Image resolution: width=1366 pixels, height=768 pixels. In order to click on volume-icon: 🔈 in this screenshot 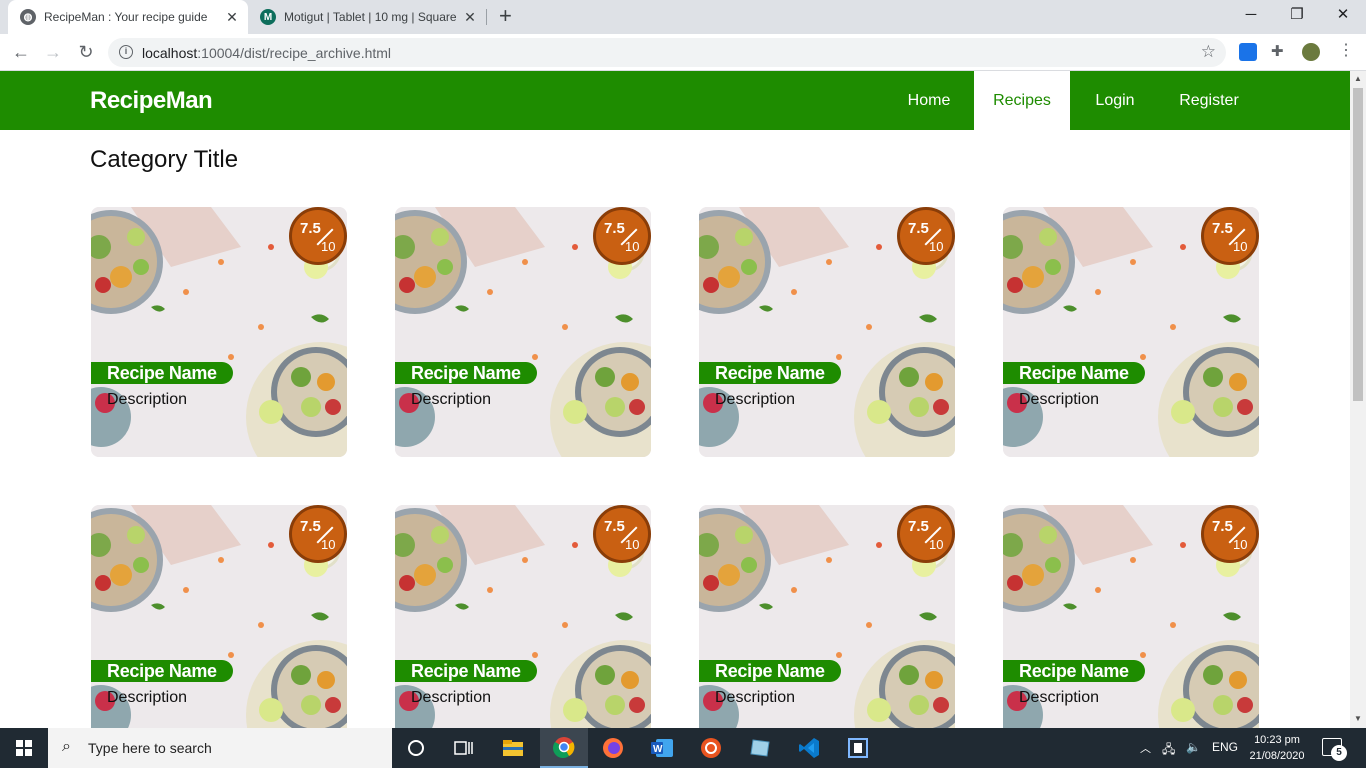, I will do `click(1193, 747)`.